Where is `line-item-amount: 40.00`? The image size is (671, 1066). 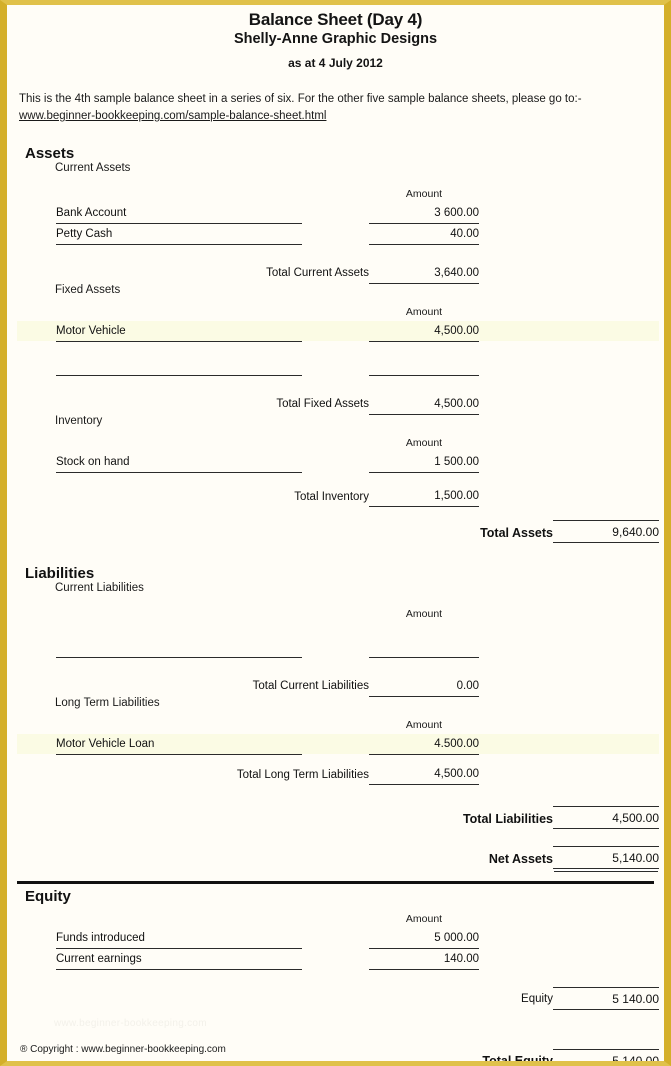 line-item-amount: 40.00 is located at coordinates (424, 234).